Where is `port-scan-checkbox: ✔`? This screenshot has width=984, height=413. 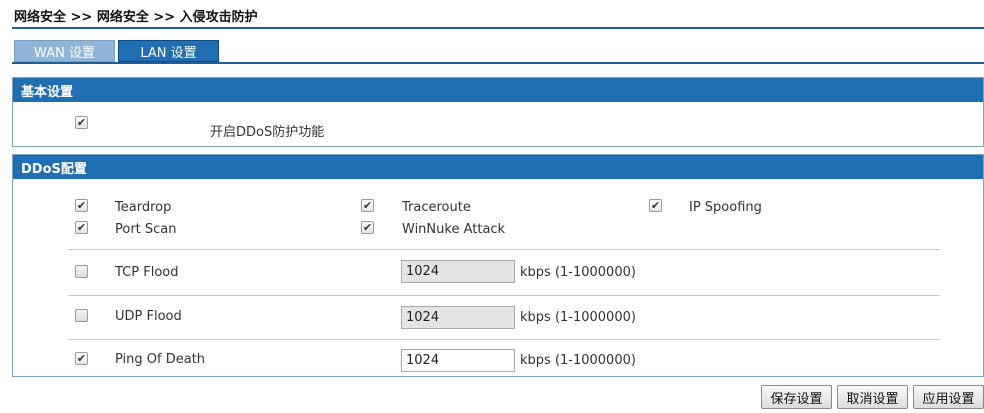
port-scan-checkbox: ✔ is located at coordinates (81, 227).